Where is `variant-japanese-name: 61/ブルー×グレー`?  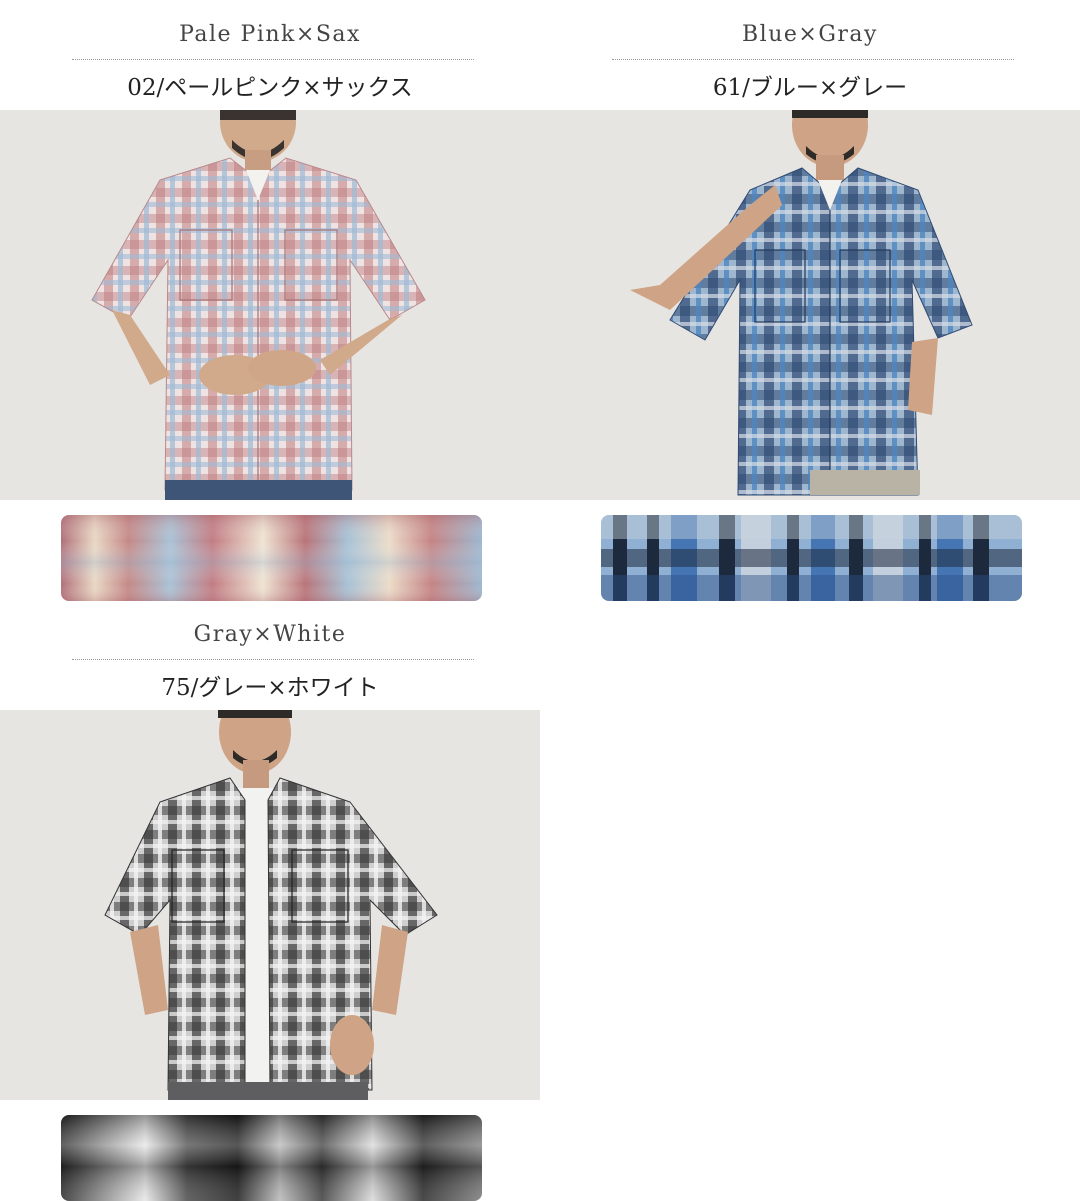 variant-japanese-name: 61/ブルー×グレー is located at coordinates (810, 88).